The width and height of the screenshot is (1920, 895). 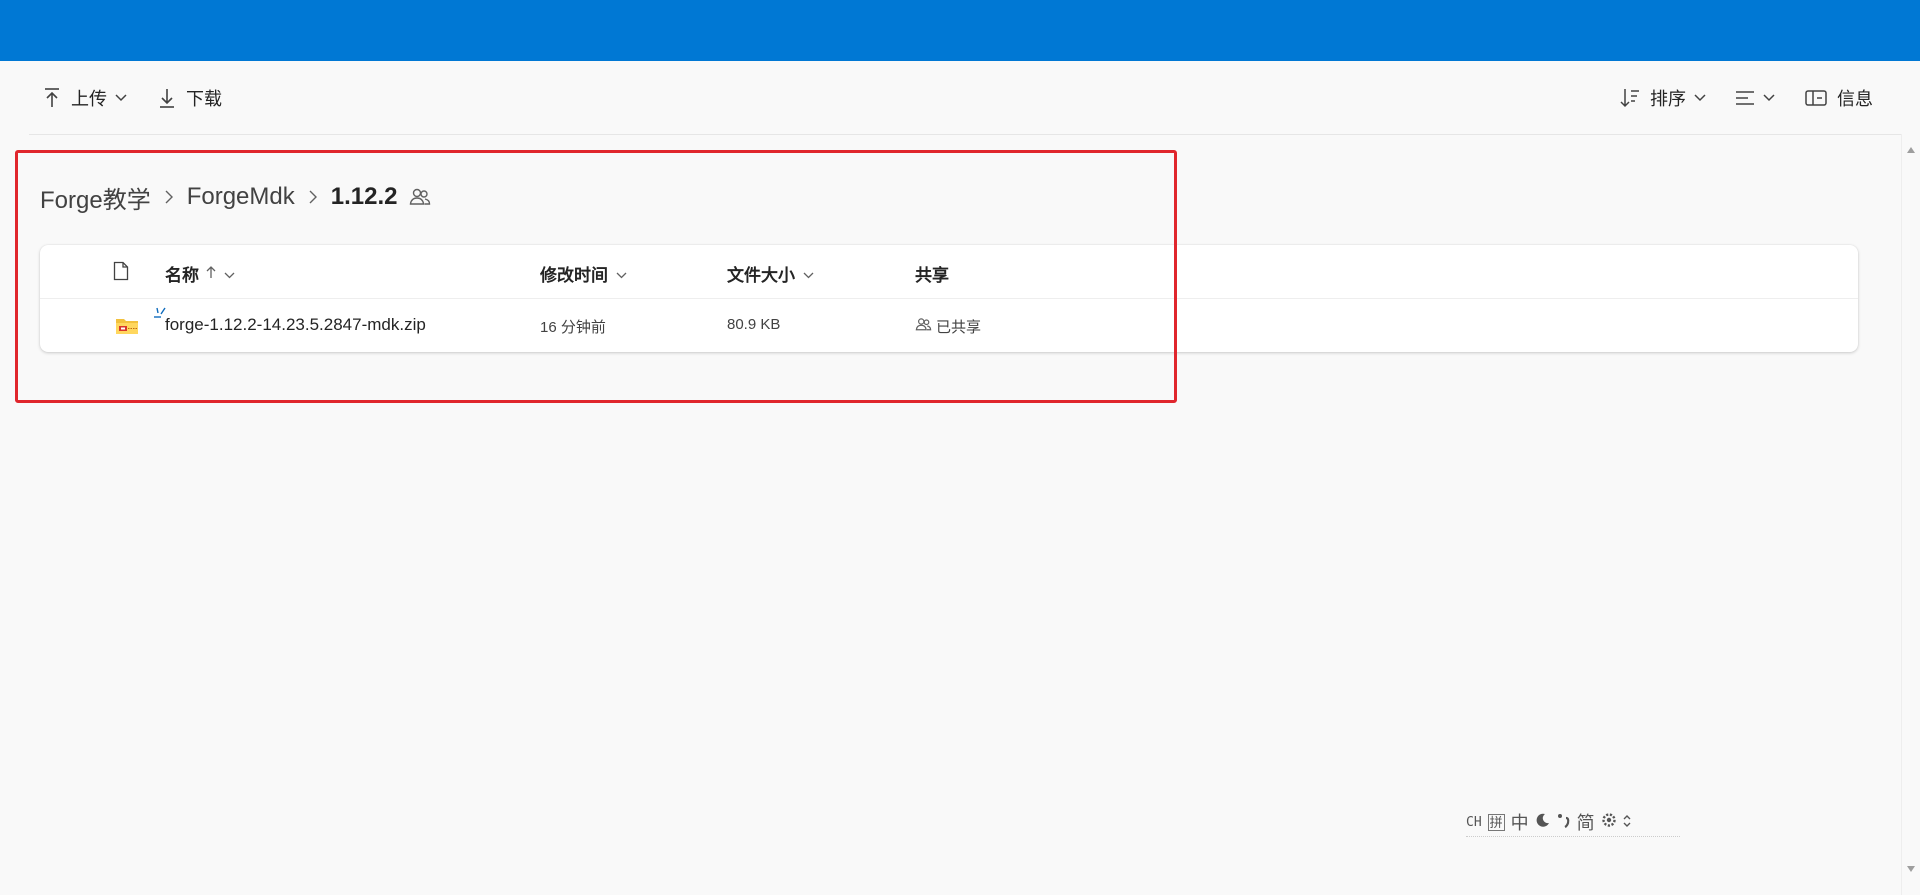 I want to click on column-header-name: 名称, so click(x=200, y=273).